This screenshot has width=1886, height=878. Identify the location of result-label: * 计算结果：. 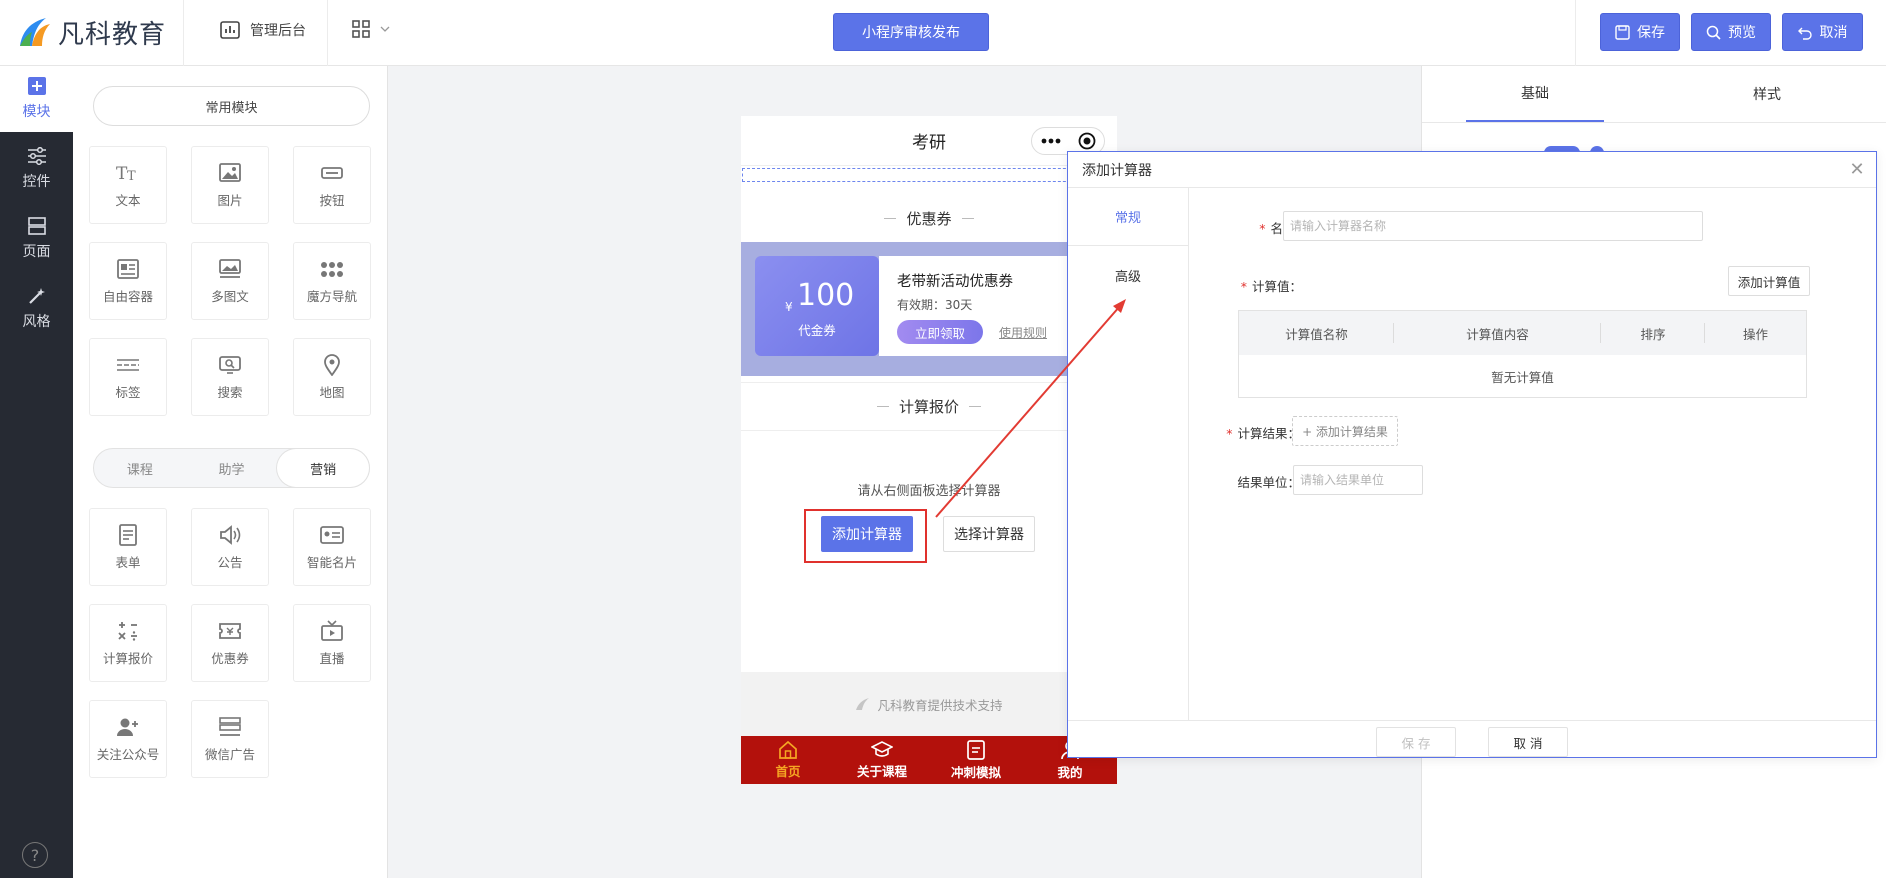
(1263, 433).